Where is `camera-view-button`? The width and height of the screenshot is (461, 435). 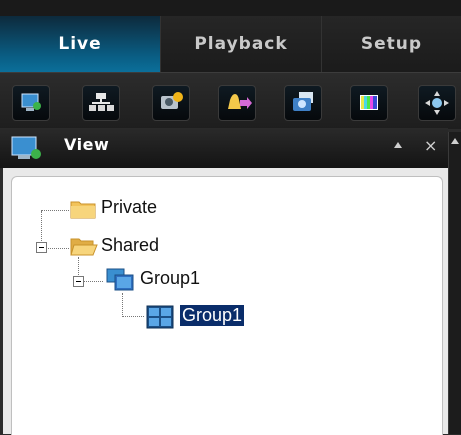
camera-view-button is located at coordinates (31, 103).